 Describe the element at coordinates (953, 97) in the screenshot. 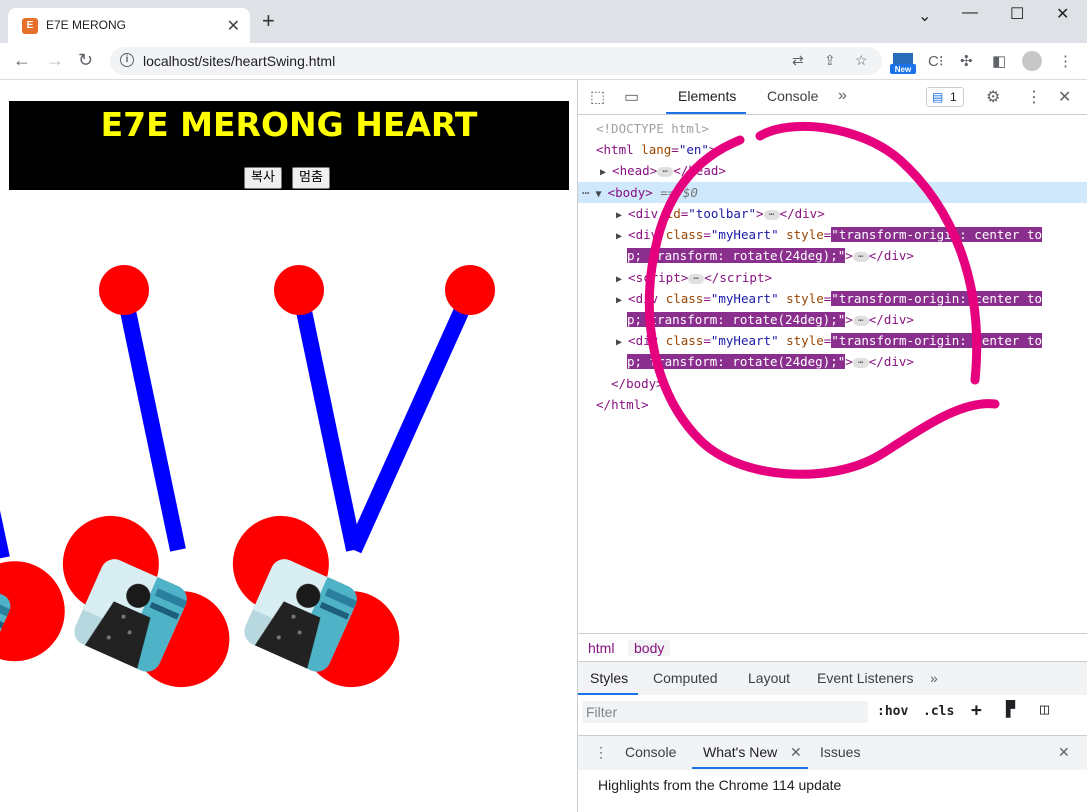

I see `issue-count: 1` at that location.